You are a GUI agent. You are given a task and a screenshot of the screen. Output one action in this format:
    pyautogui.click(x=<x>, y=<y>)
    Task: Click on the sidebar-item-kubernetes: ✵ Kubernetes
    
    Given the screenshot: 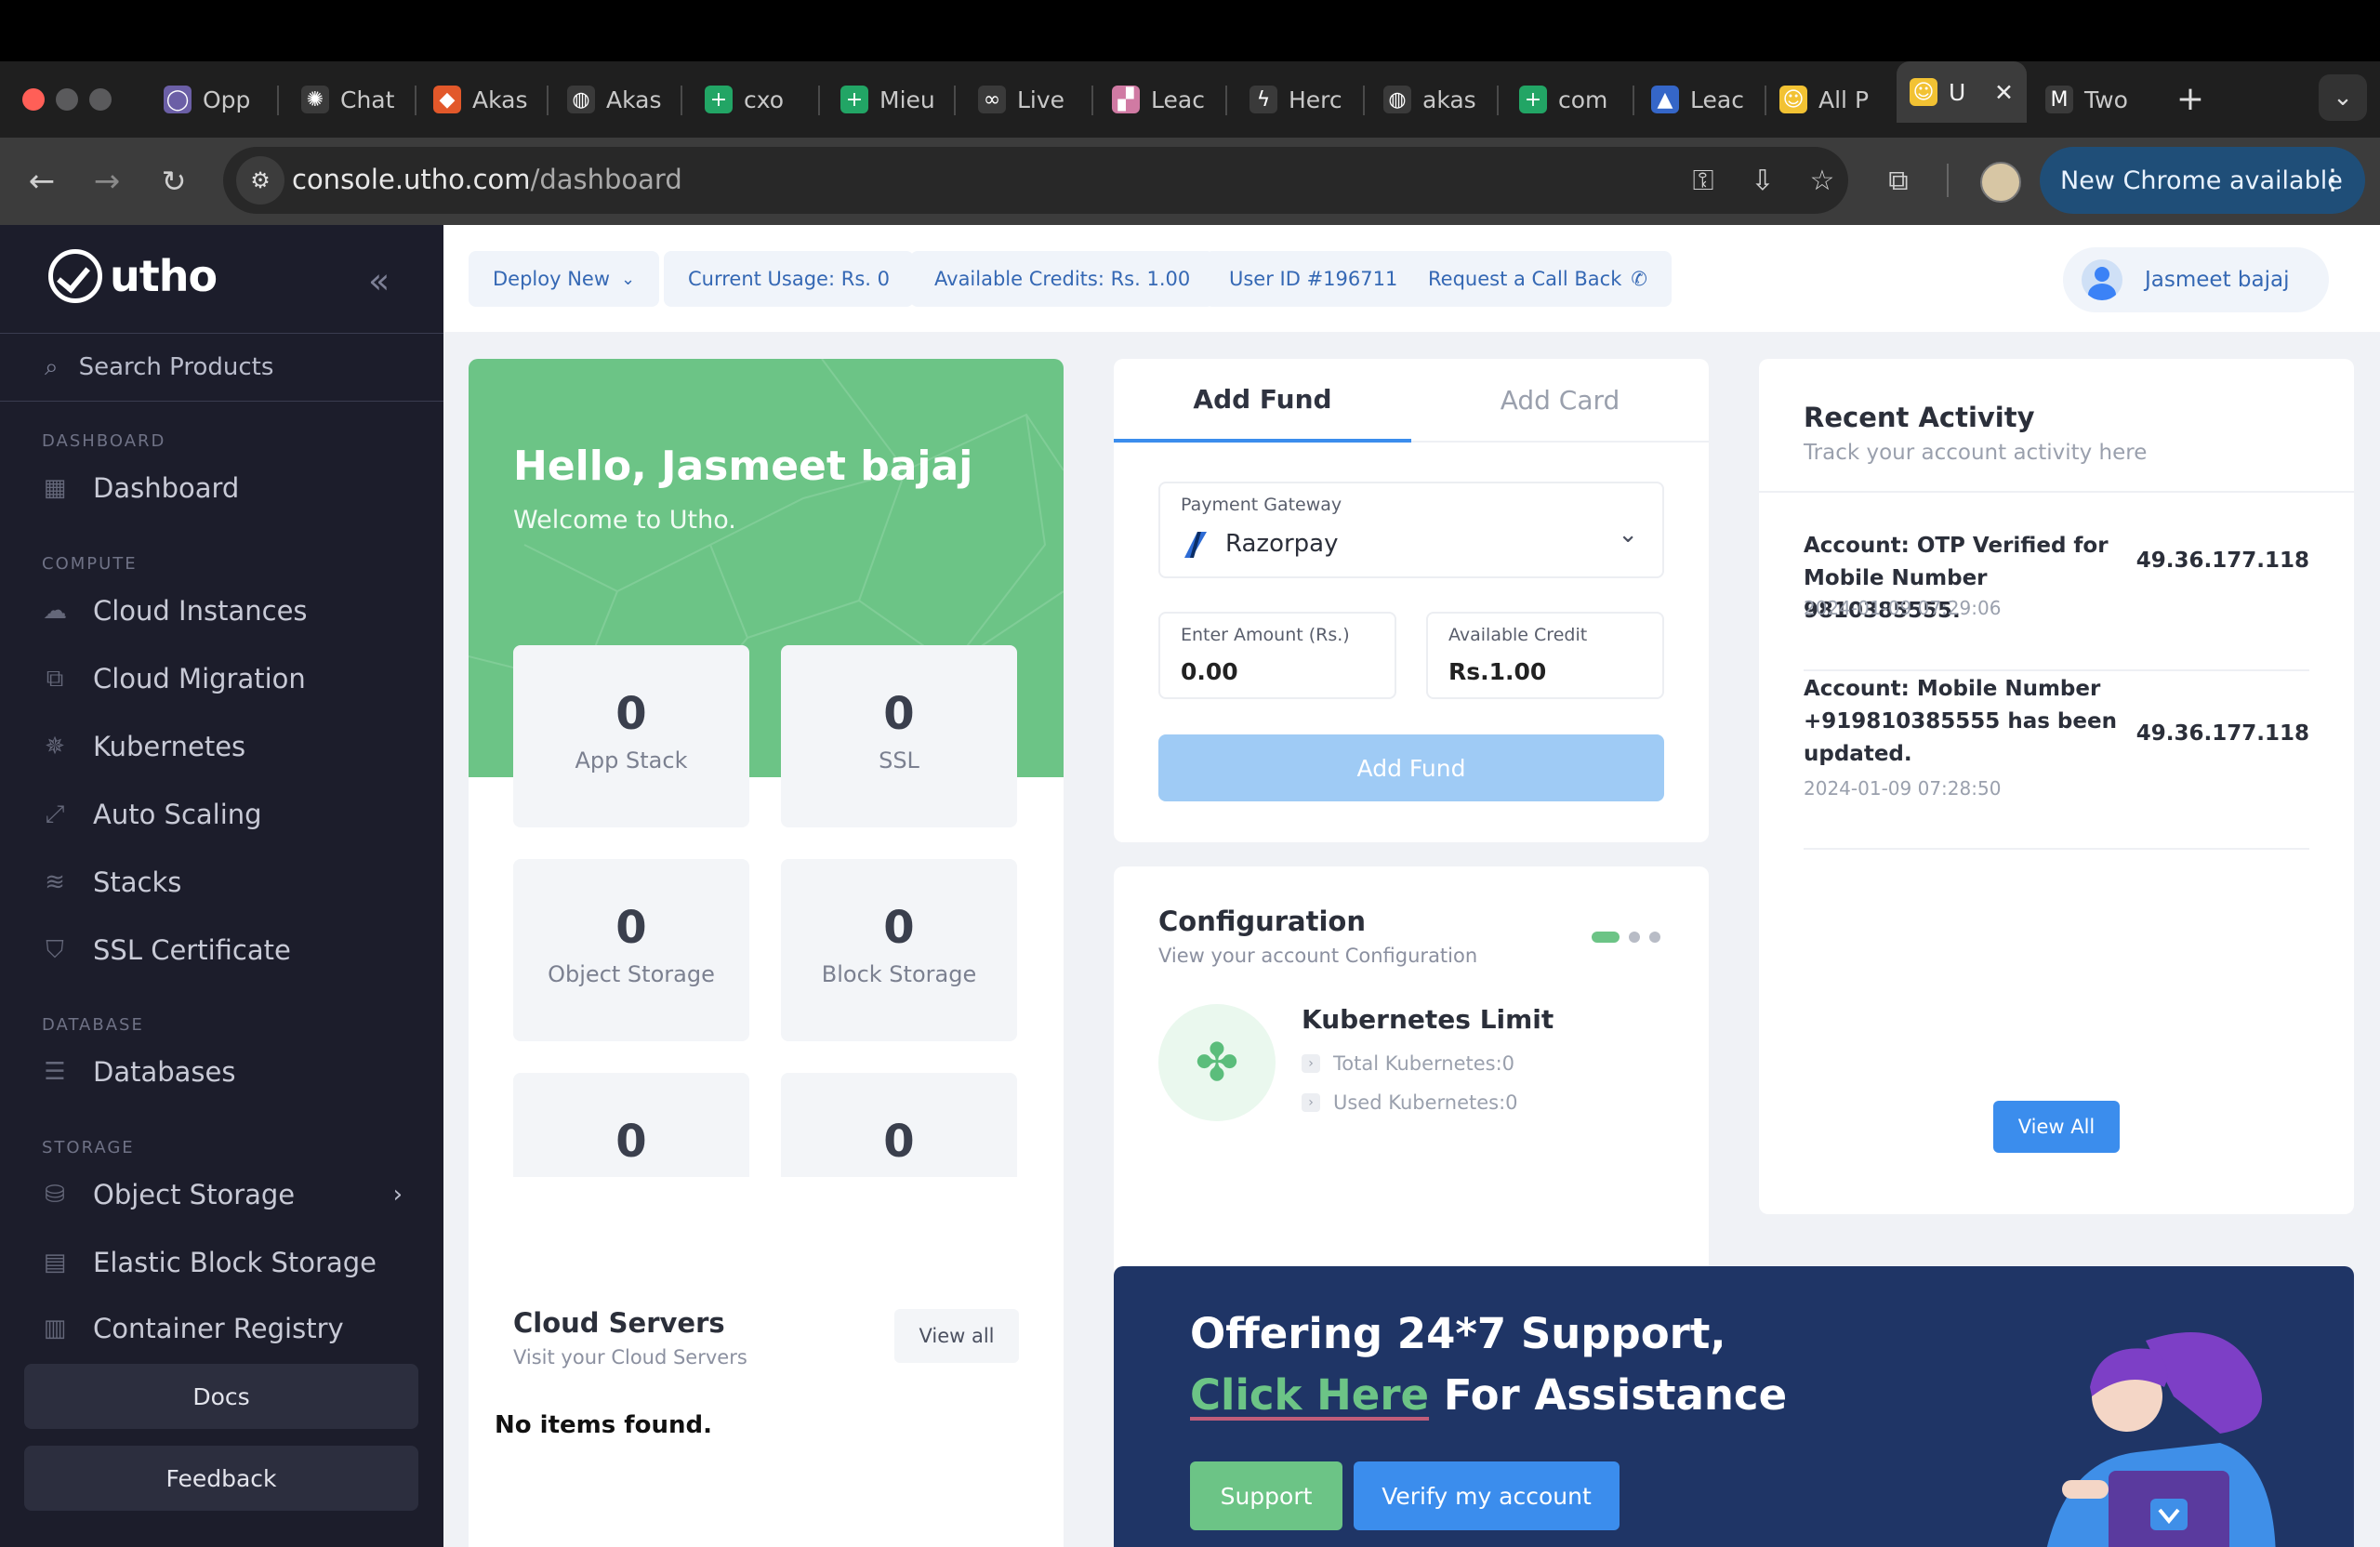 What is the action you would take?
    pyautogui.click(x=221, y=746)
    